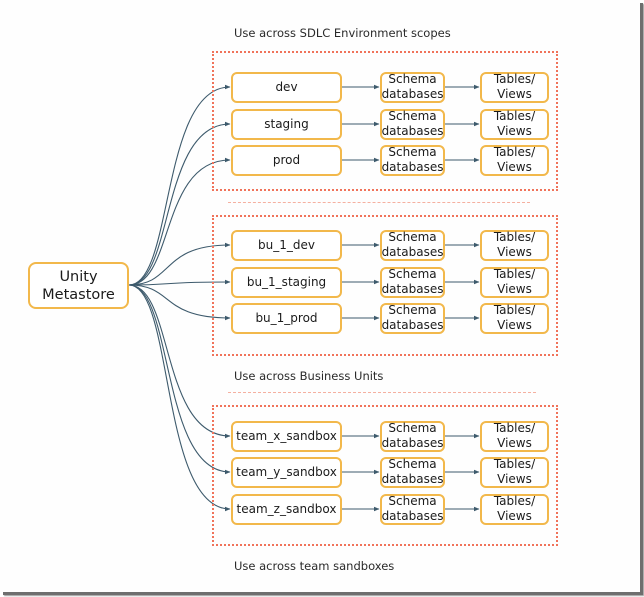 The image size is (644, 597). What do you see at coordinates (286, 124) in the screenshot?
I see `catalog-node: staging` at bounding box center [286, 124].